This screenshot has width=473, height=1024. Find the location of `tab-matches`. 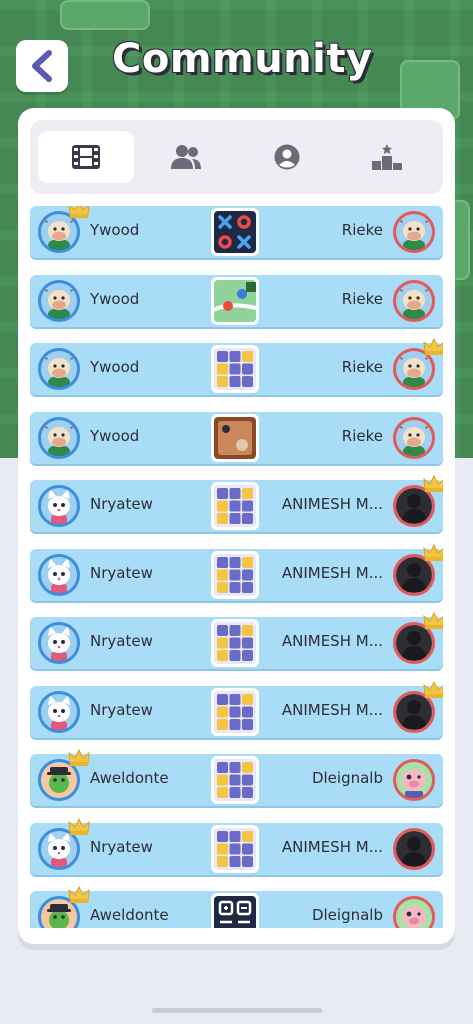

tab-matches is located at coordinates (86, 157).